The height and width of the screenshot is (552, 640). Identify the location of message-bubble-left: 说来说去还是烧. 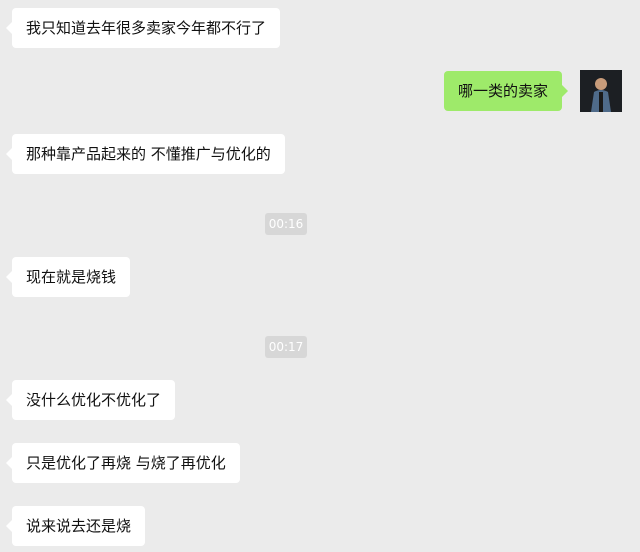
(75, 526).